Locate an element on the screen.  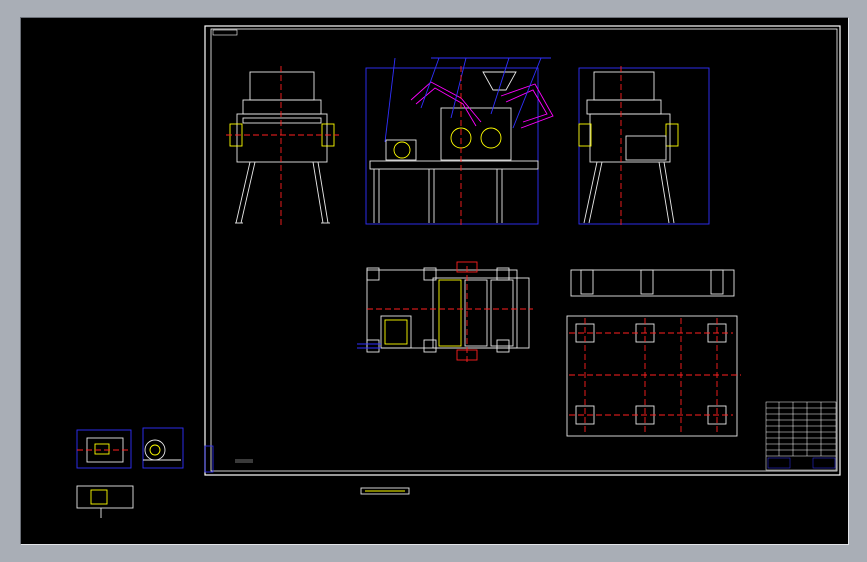
title-block is located at coordinates (801, 436).